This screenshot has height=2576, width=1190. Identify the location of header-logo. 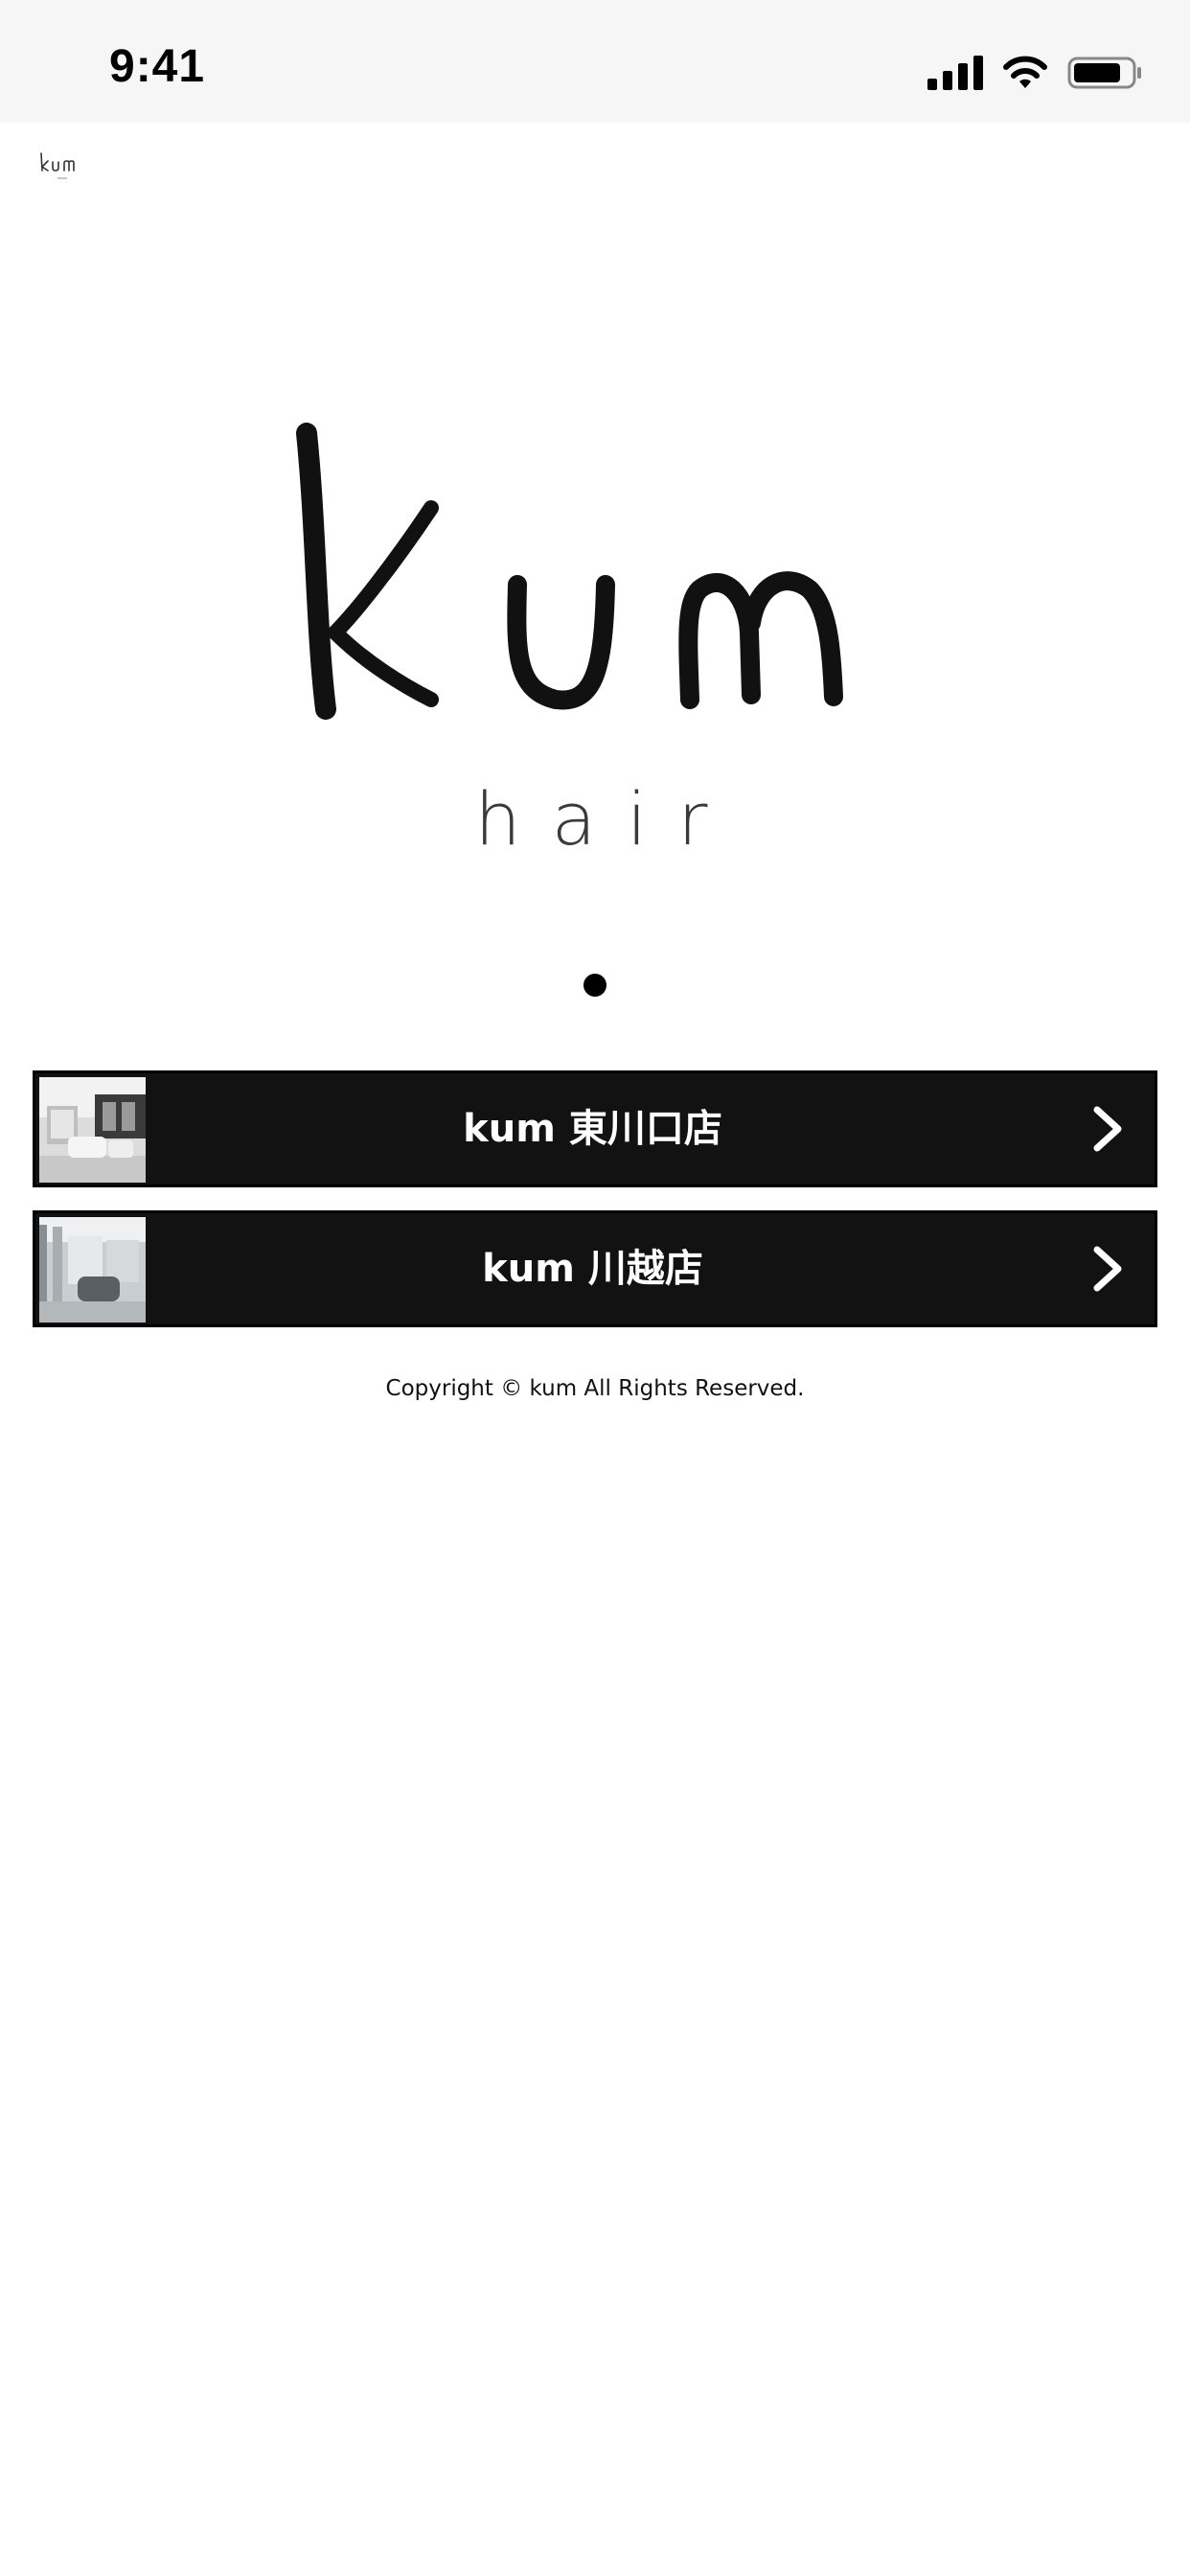
(62, 169).